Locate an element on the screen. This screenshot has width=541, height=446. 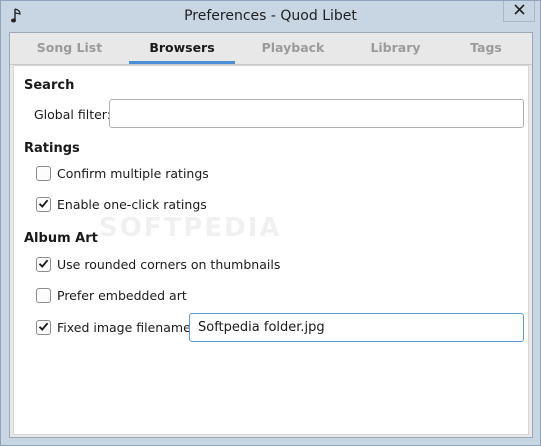
title-bar: Preferences - Quod Libet is located at coordinates (270, 16).